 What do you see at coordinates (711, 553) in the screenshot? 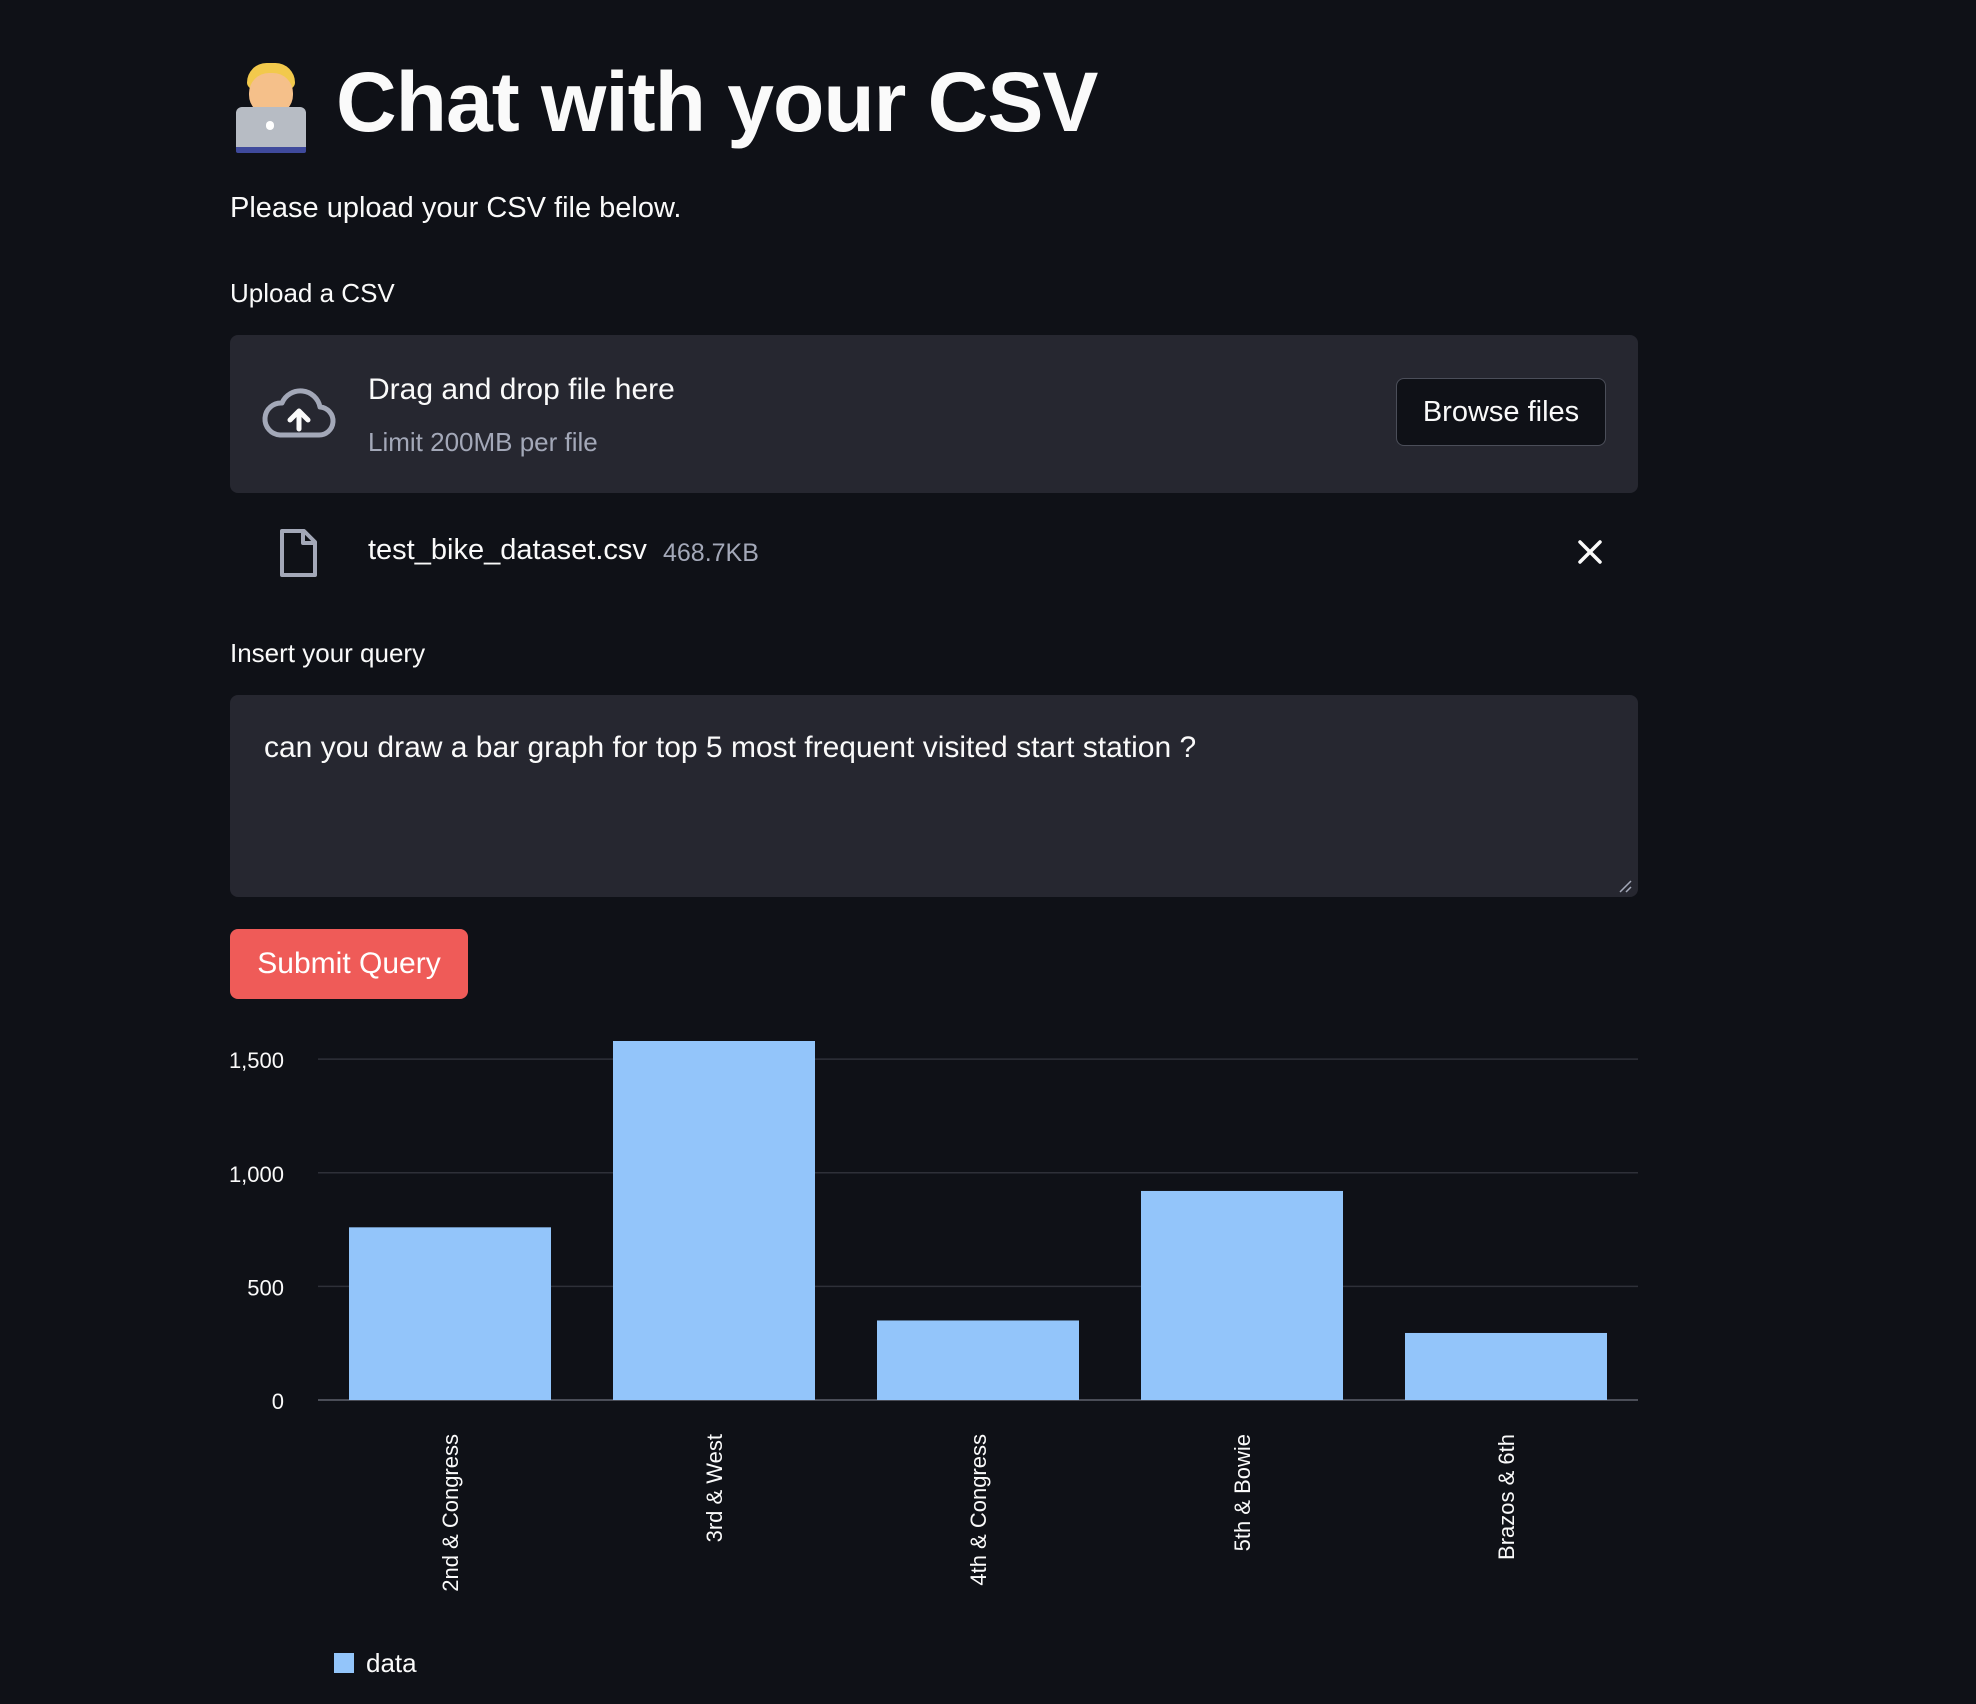
I see `file-size: 468.7KB` at bounding box center [711, 553].